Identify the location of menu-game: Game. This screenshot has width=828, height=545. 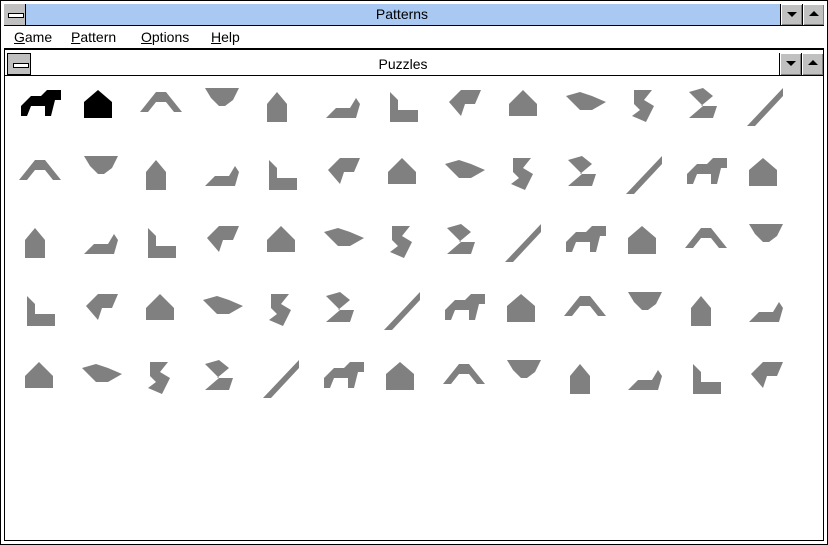
(33, 37).